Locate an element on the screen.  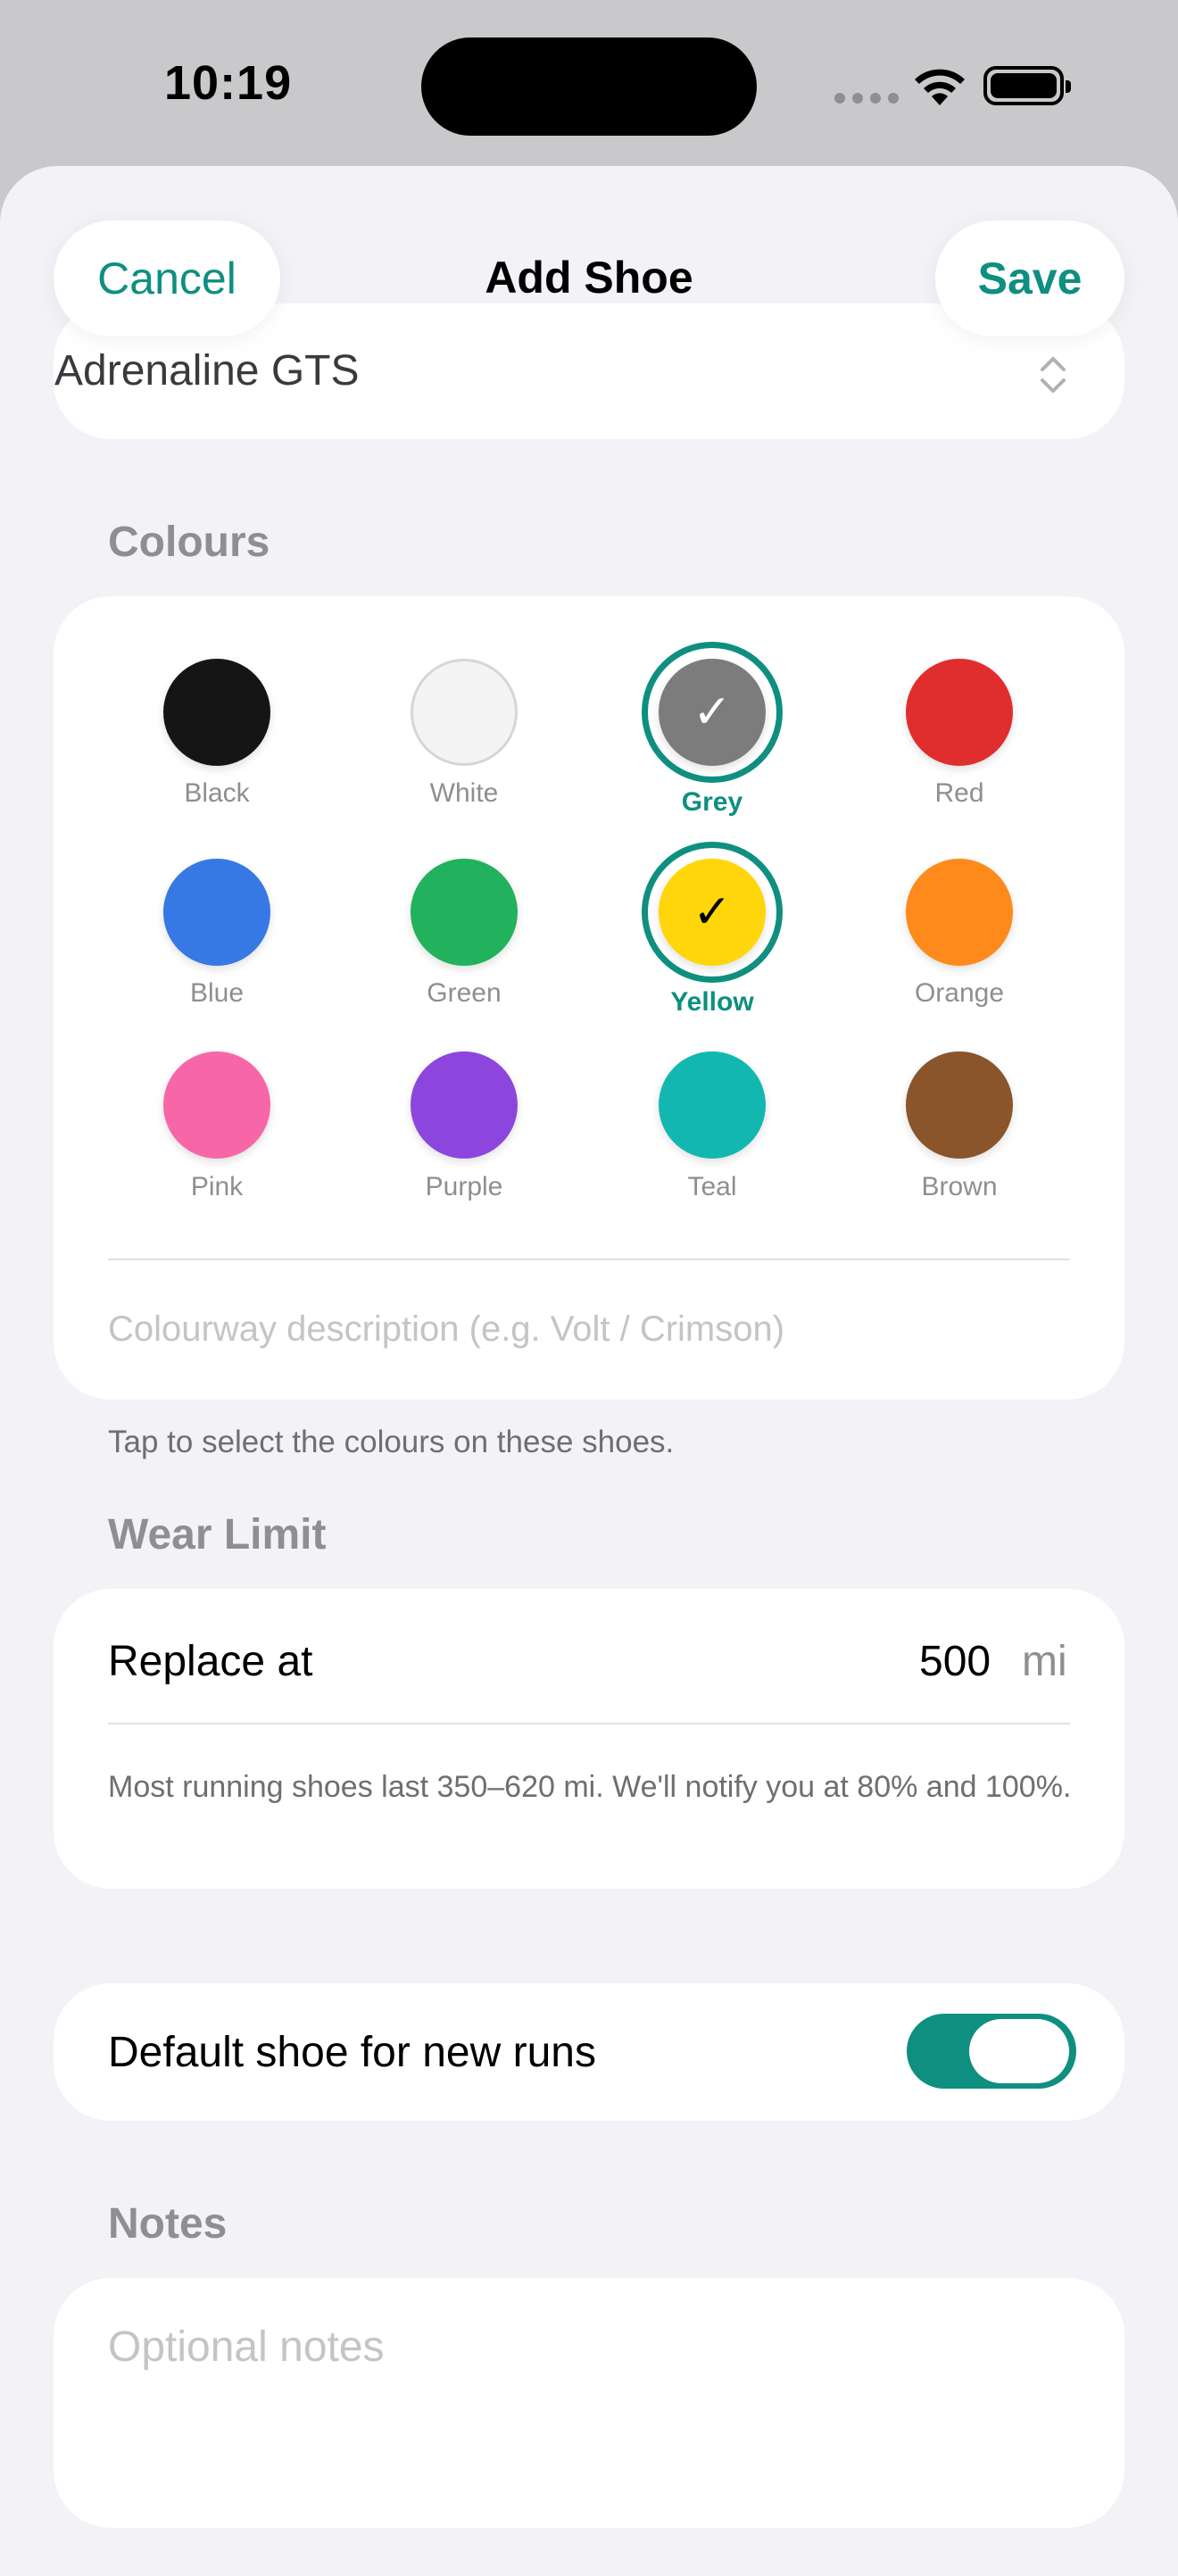
notes-card is located at coordinates (589, 2403).